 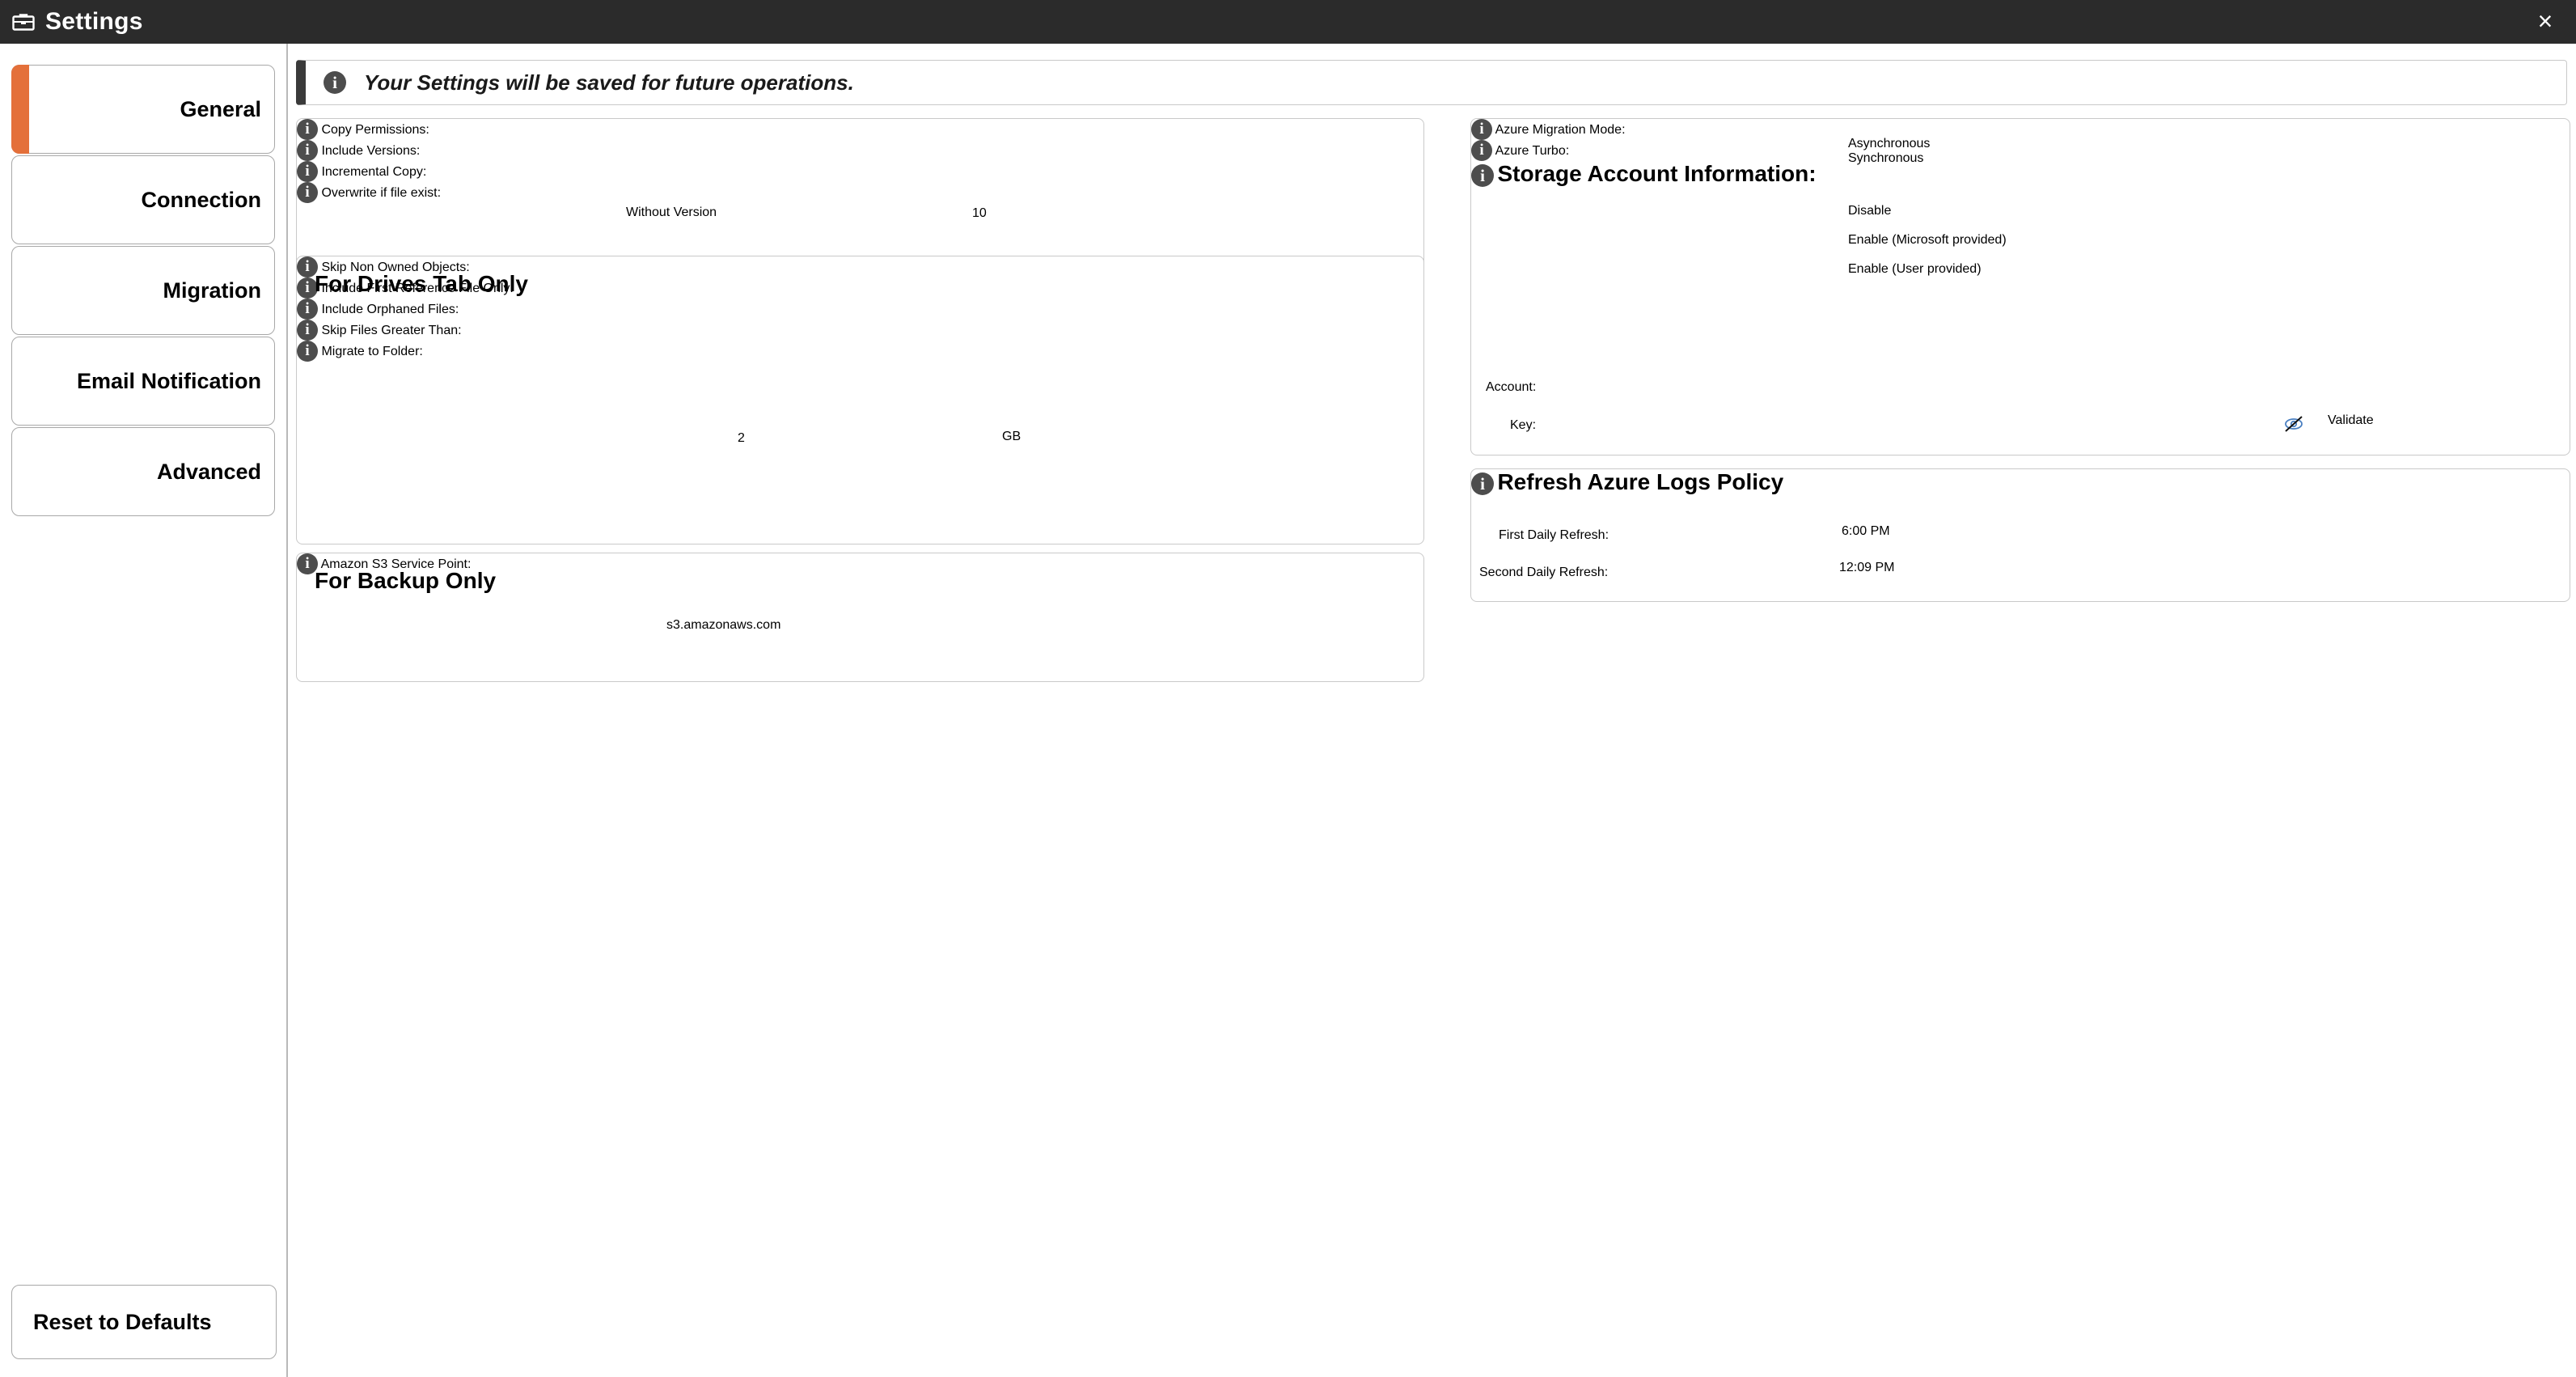 What do you see at coordinates (143, 471) in the screenshot?
I see `sidebar-item-advanced: Advanced` at bounding box center [143, 471].